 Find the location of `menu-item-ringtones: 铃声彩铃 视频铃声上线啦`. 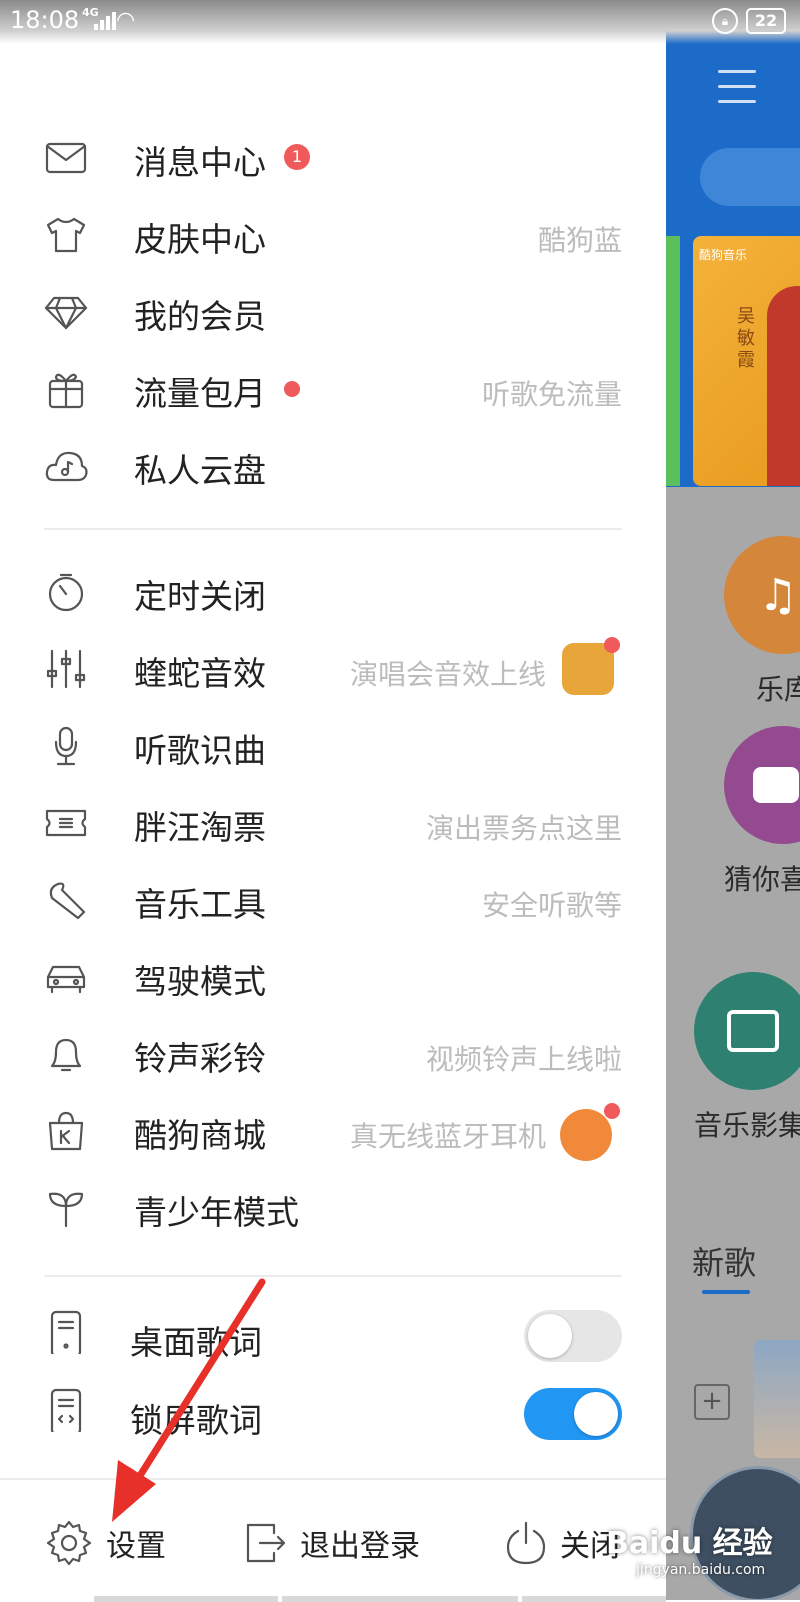

menu-item-ringtones: 铃声彩铃 视频铃声上线啦 is located at coordinates (333, 1054).